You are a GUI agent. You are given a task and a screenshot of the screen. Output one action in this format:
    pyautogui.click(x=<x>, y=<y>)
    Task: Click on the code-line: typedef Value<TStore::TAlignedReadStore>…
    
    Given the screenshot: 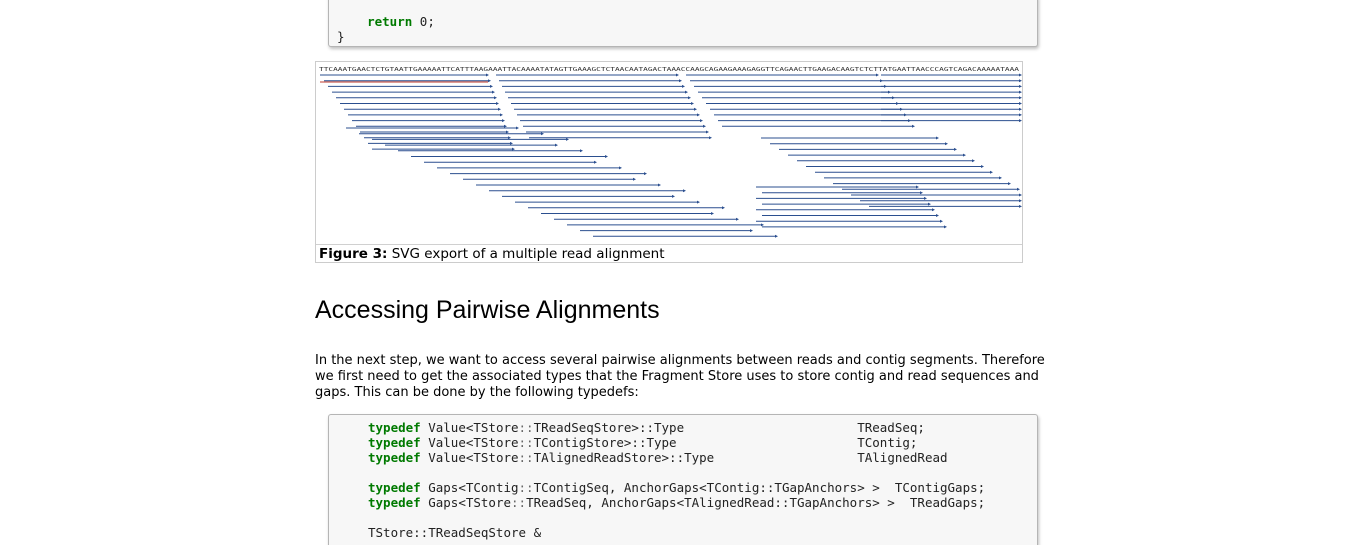 What is the action you would take?
    pyautogui.click(x=676, y=457)
    